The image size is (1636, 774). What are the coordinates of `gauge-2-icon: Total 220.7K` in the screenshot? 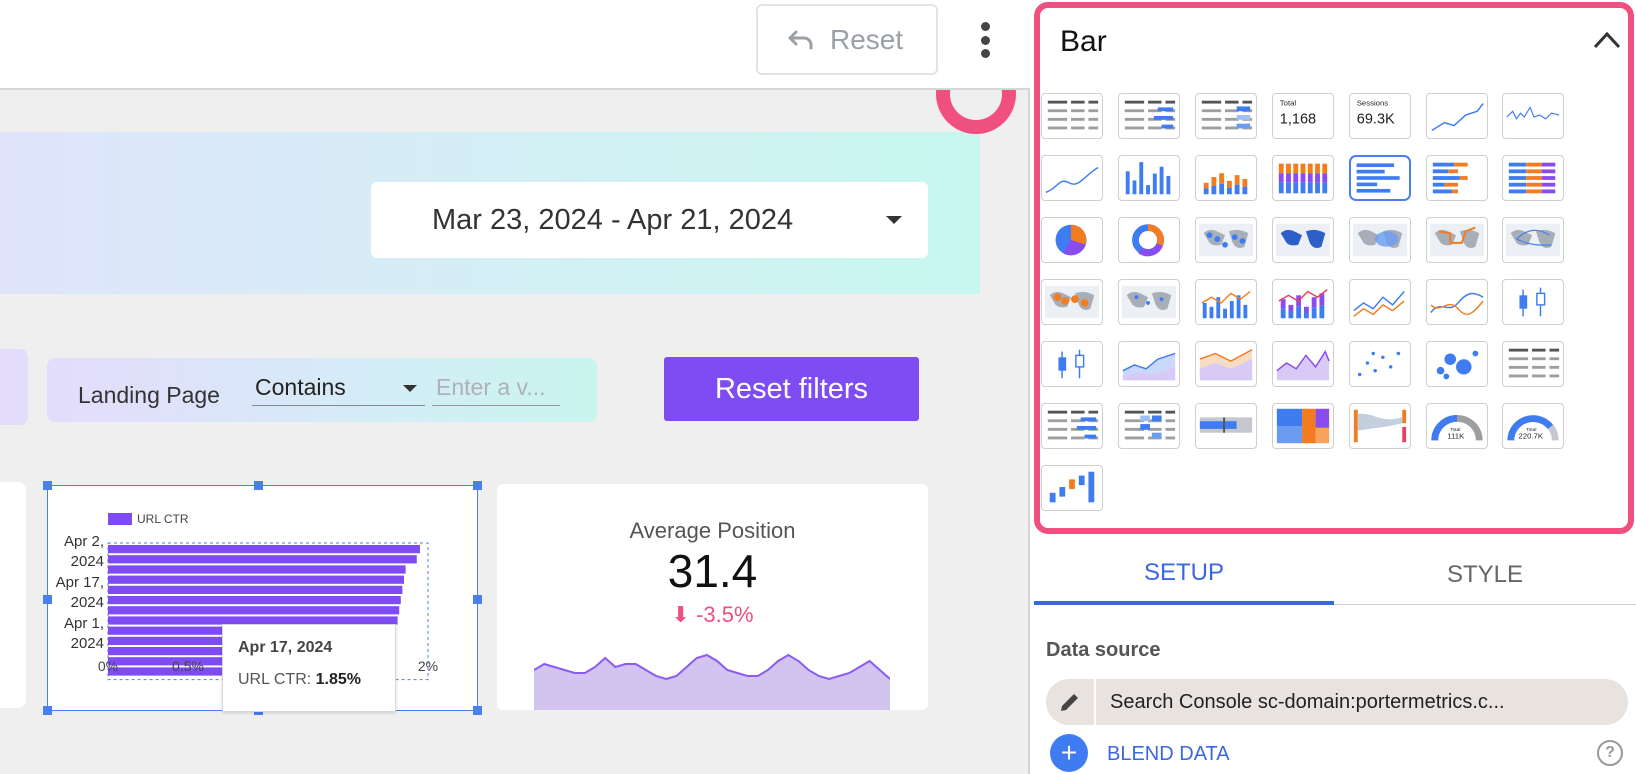 It's located at (1533, 426).